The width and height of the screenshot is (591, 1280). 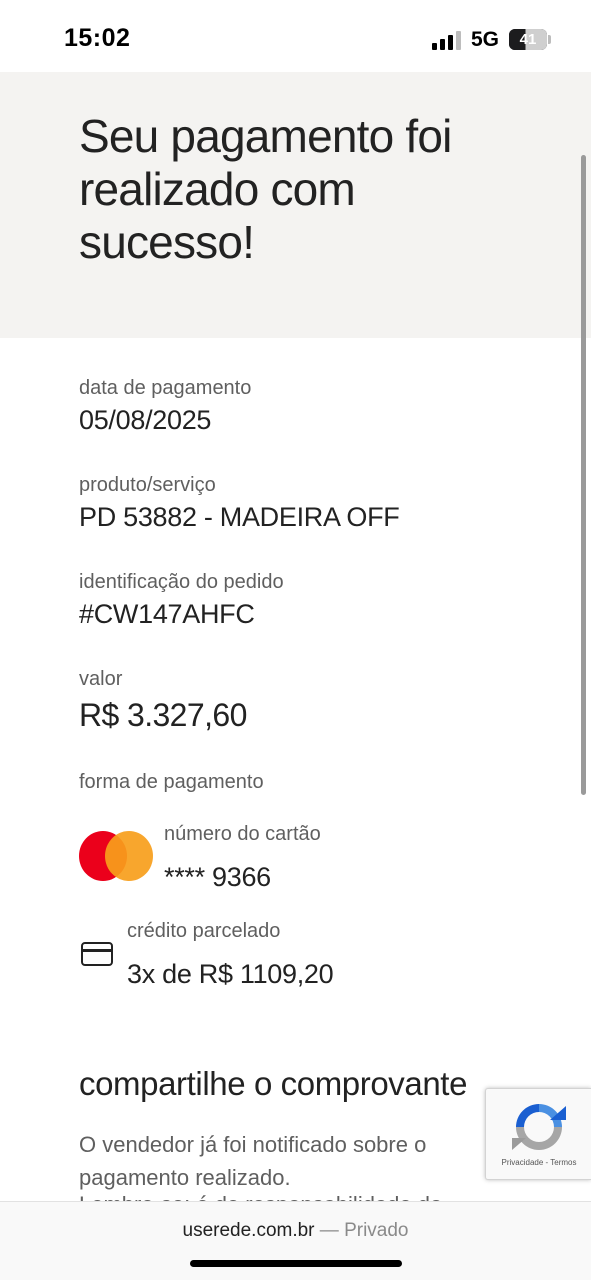 I want to click on status-bar: 15:02 5G 41, so click(x=295, y=36).